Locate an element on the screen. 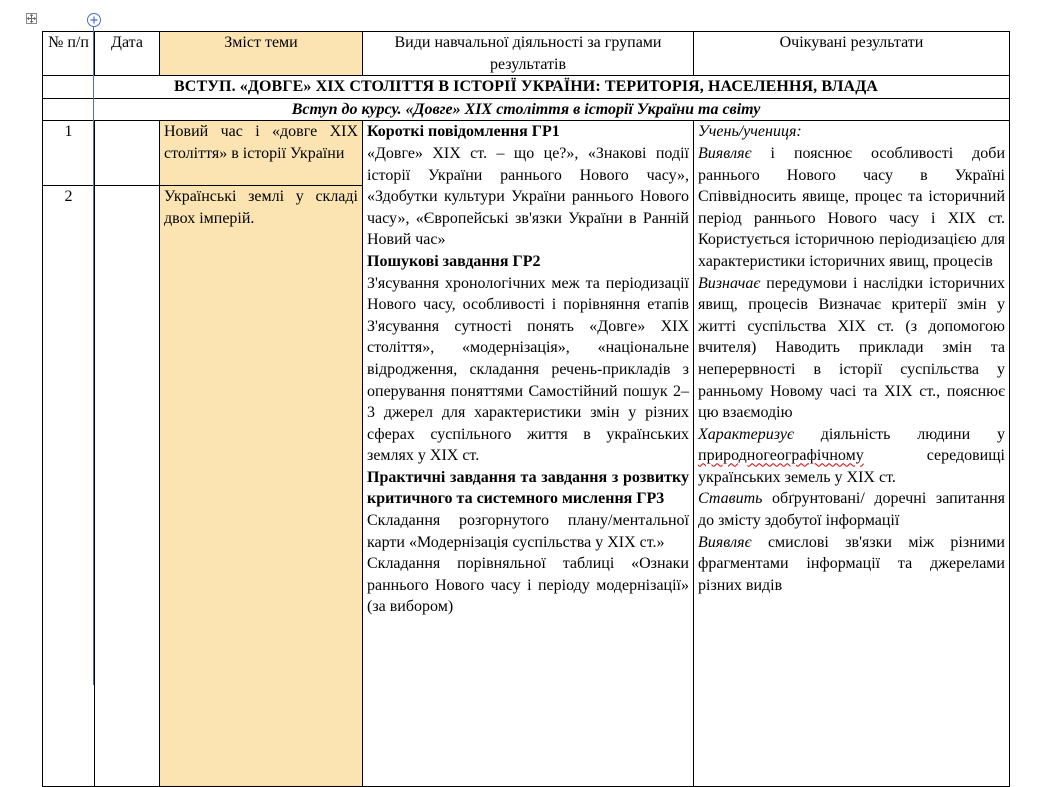 This screenshot has height=787, width=1044. header-topic: Зміст теми is located at coordinates (261, 53).